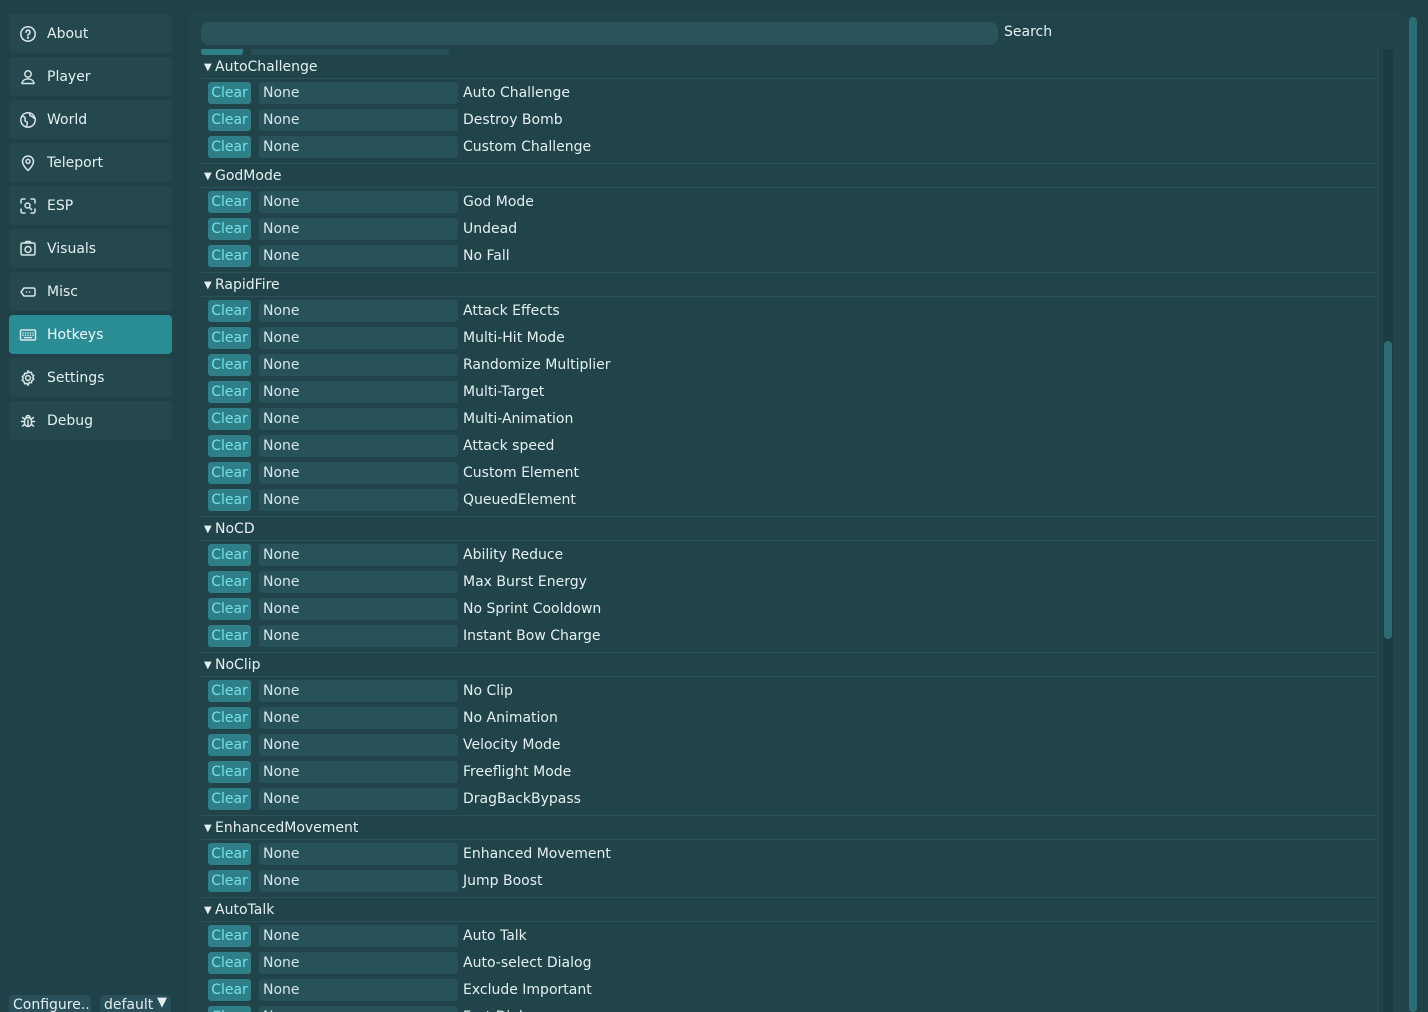 This screenshot has height=1012, width=1428. Describe the element at coordinates (208, 285) in the screenshot. I see `collapse-arrow-icon: ▼` at that location.